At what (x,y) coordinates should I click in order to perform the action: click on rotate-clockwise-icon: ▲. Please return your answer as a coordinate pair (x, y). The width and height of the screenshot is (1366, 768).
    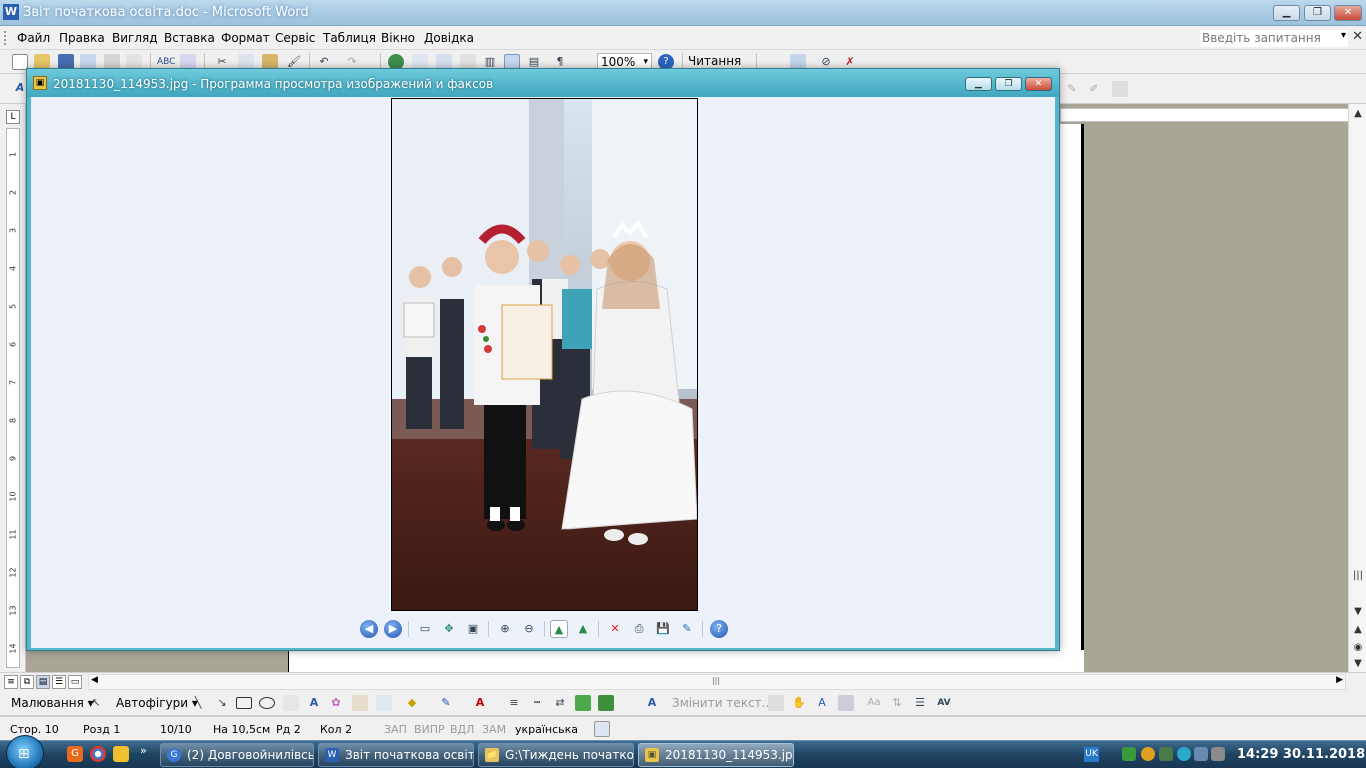
    Looking at the image, I should click on (559, 629).